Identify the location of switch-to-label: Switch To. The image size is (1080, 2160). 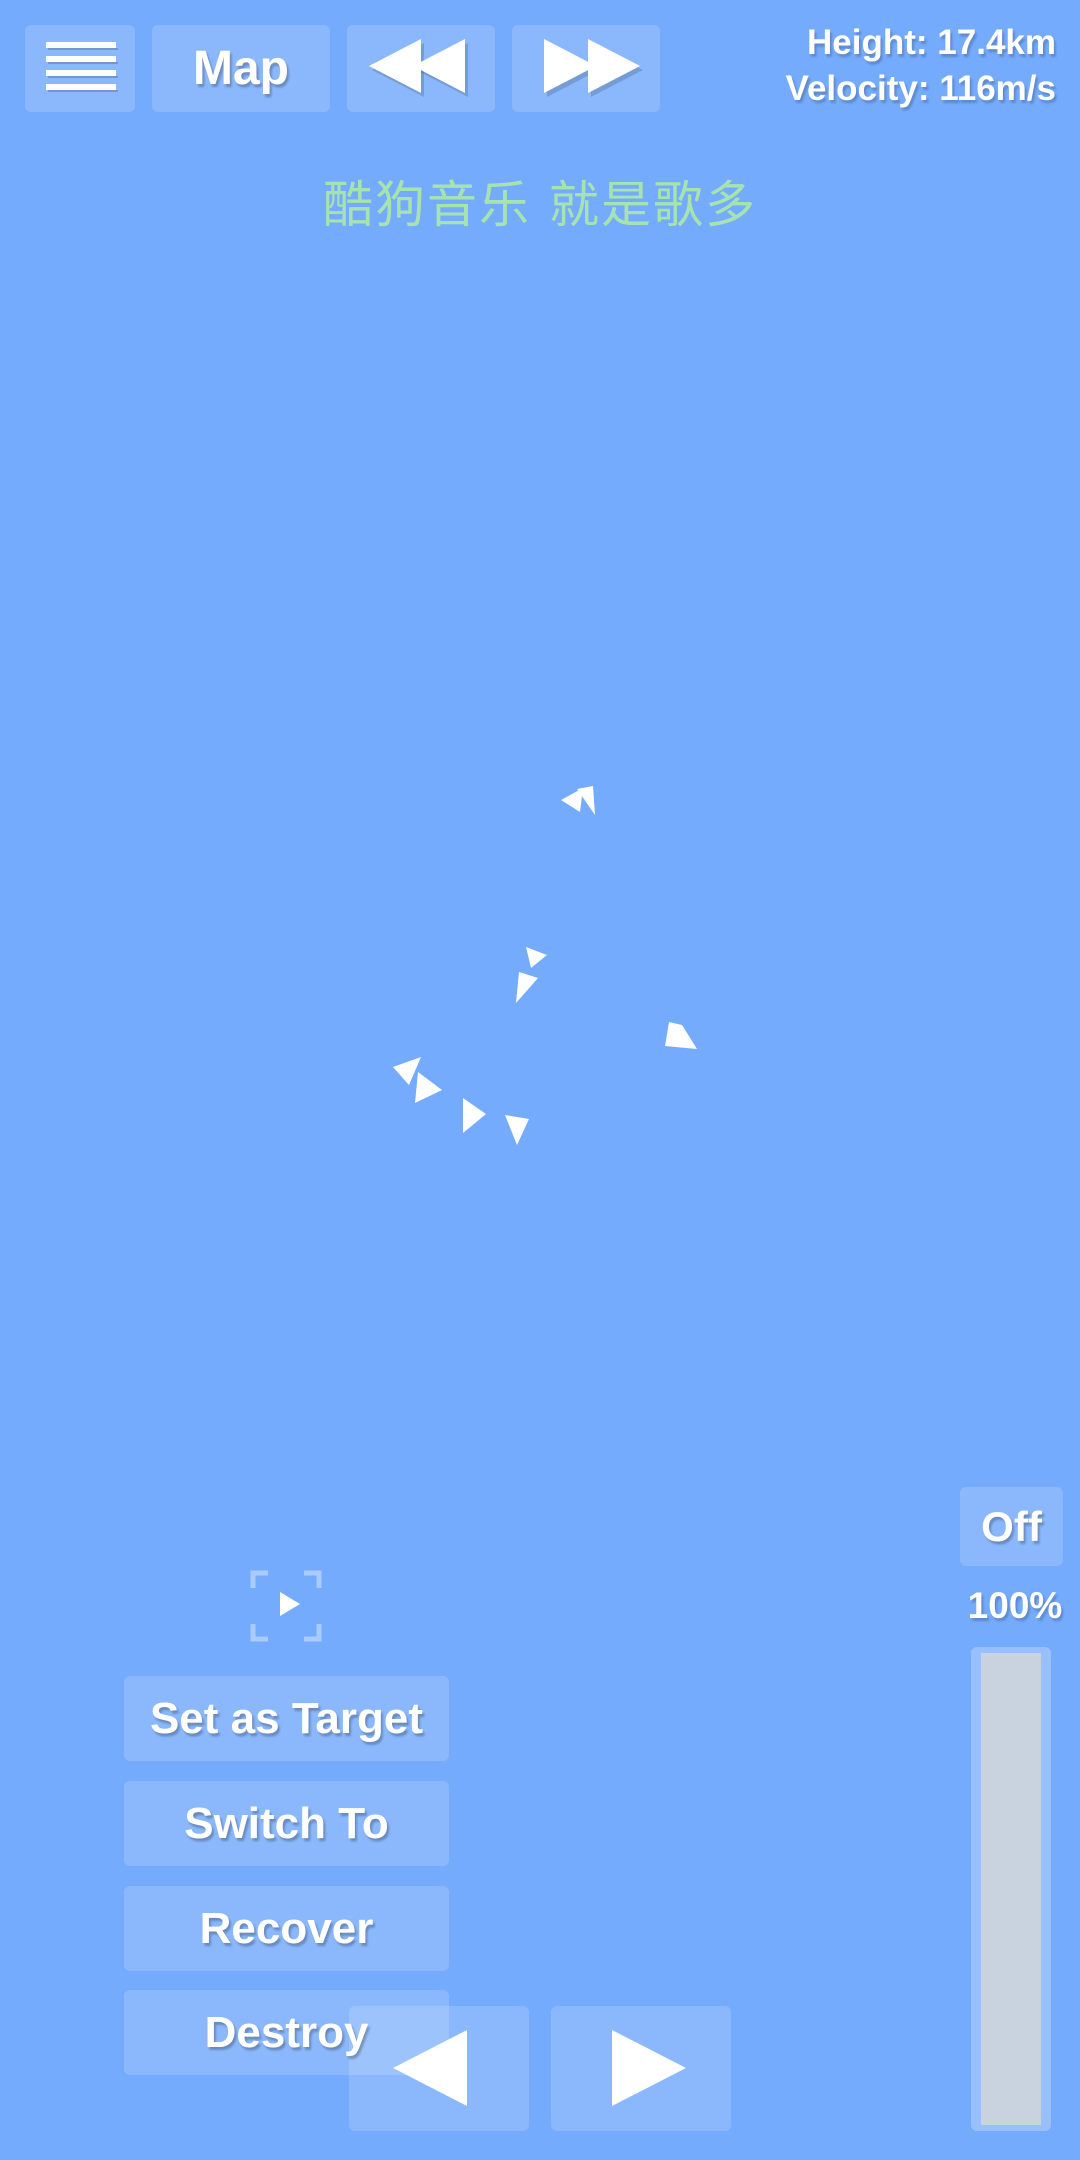
(286, 1823).